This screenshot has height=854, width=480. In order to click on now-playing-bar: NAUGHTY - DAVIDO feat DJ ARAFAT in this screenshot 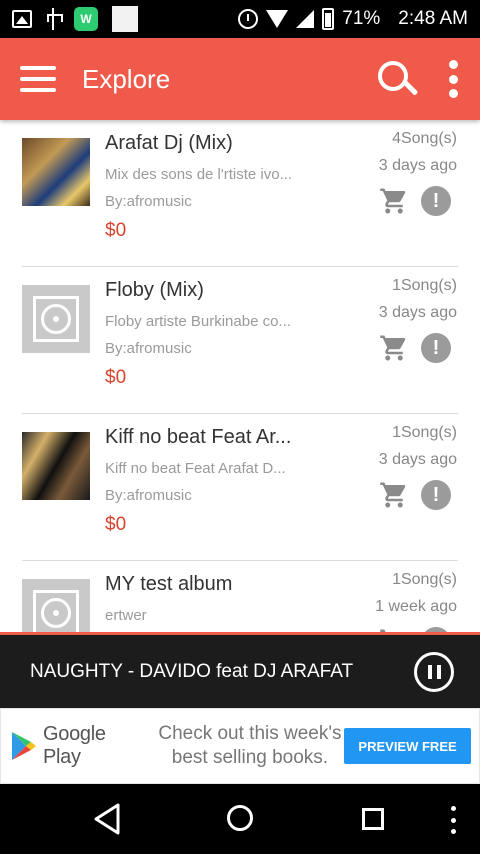, I will do `click(240, 670)`.